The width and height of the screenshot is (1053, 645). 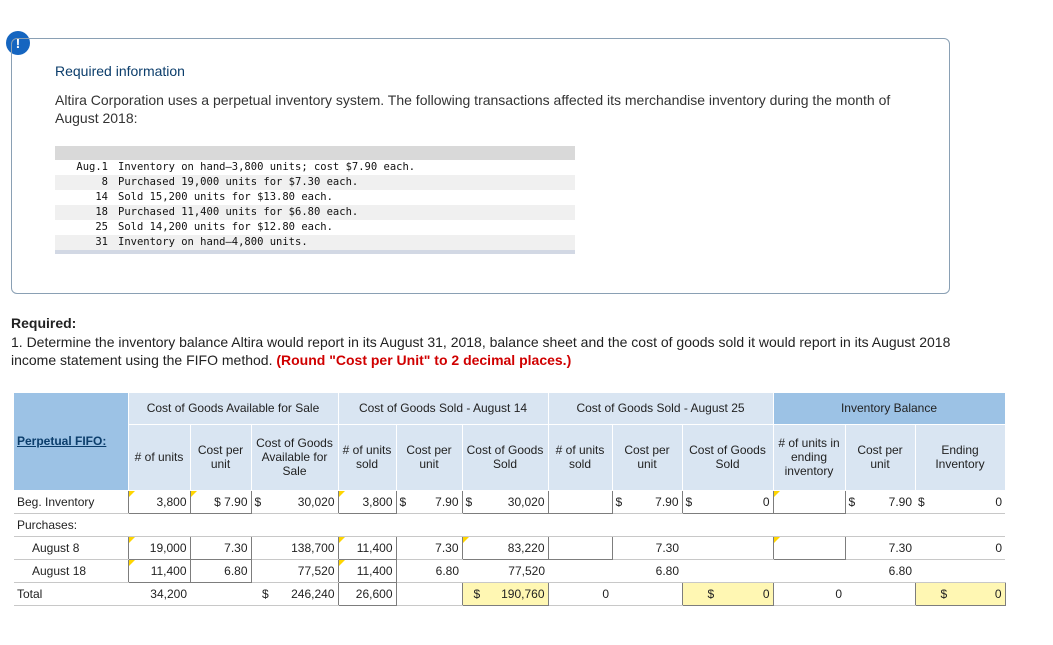 I want to click on group-header-cogas: Cost of Goods Available for Sale, so click(x=233, y=409).